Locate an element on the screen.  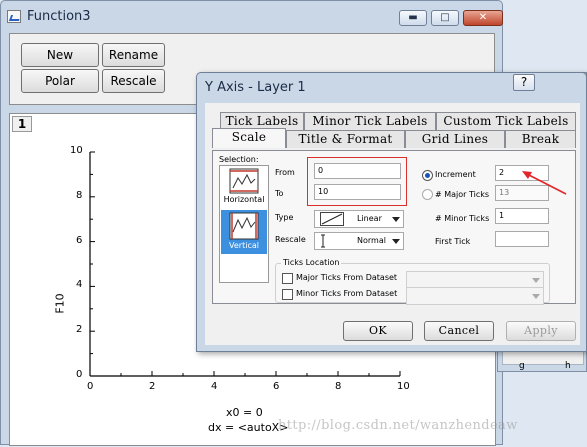
increment-input: 2 is located at coordinates (522, 173).